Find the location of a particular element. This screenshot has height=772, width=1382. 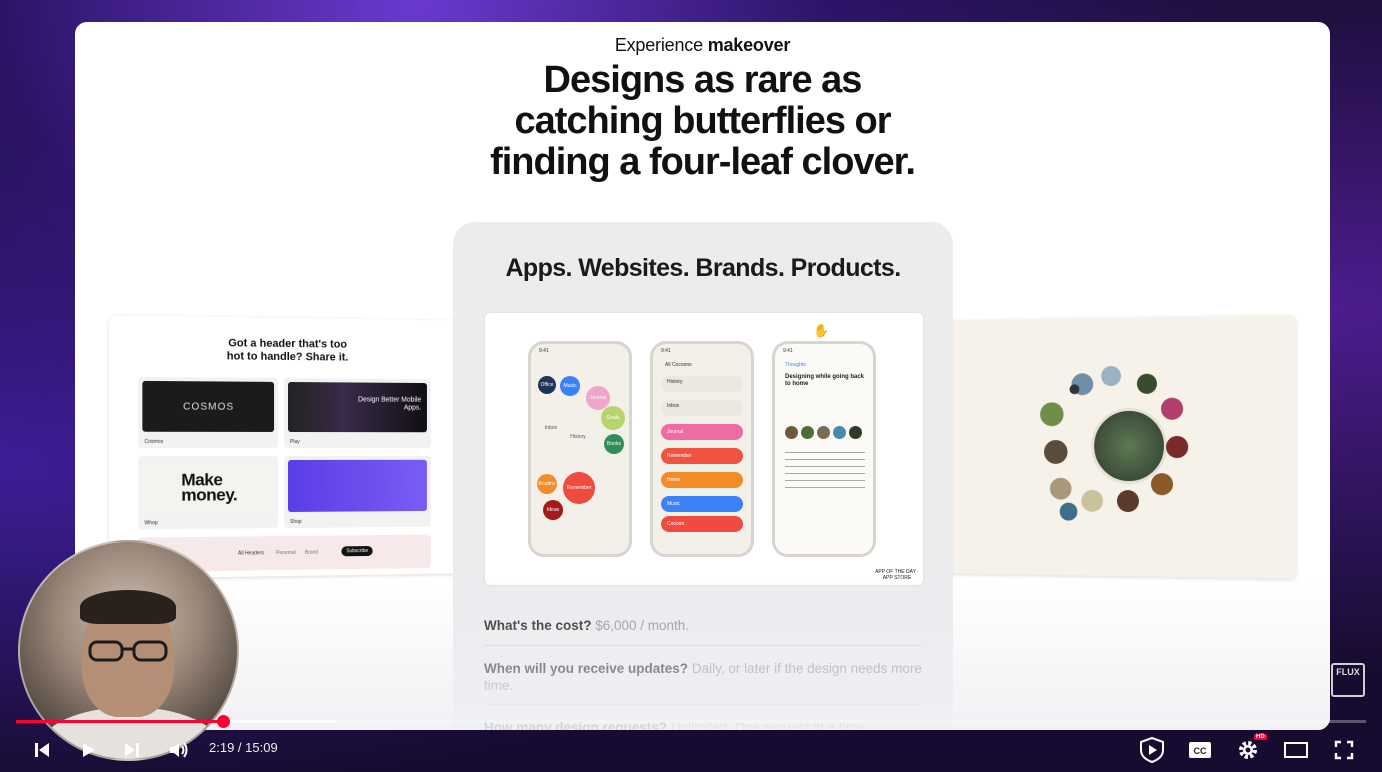

glasses-icon is located at coordinates (128, 651).